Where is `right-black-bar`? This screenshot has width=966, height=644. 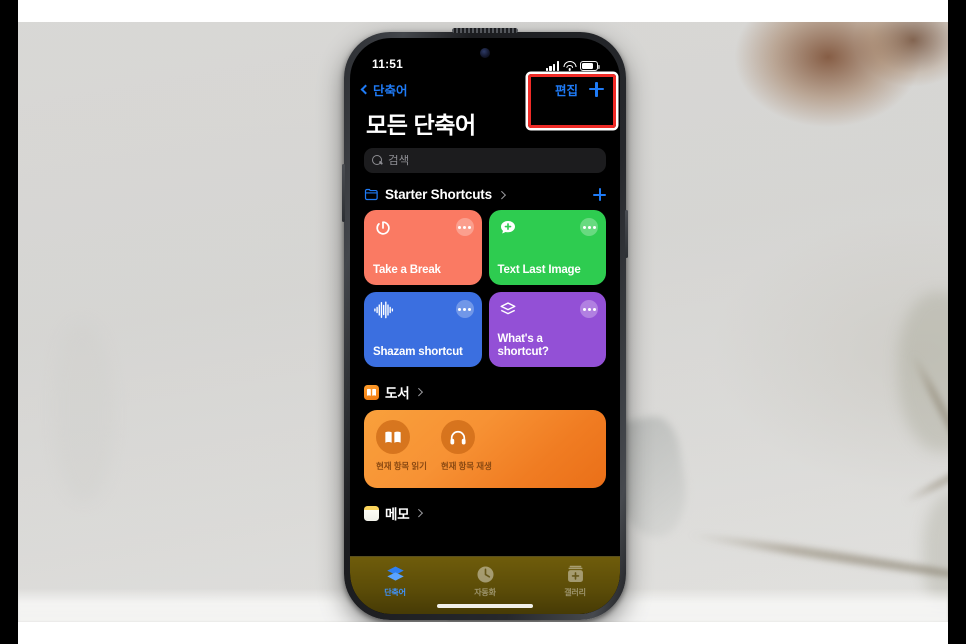 right-black-bar is located at coordinates (957, 322).